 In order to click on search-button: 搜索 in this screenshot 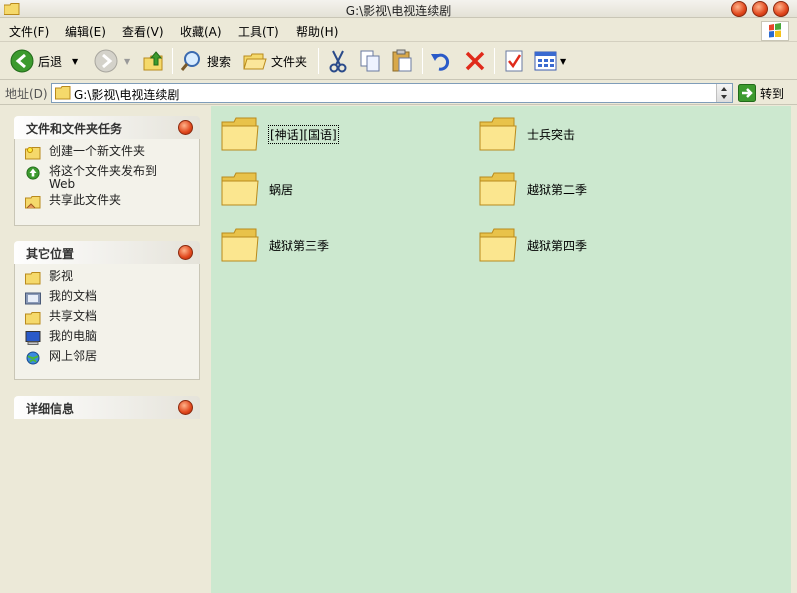, I will do `click(205, 61)`.